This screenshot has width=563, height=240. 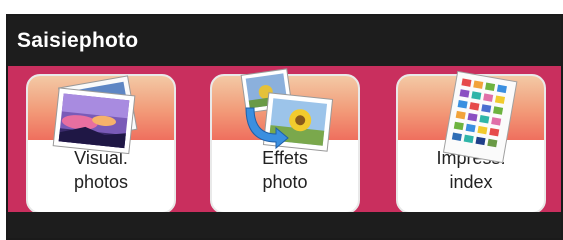 I want to click on photo-stack-icon, so click(x=95, y=115).